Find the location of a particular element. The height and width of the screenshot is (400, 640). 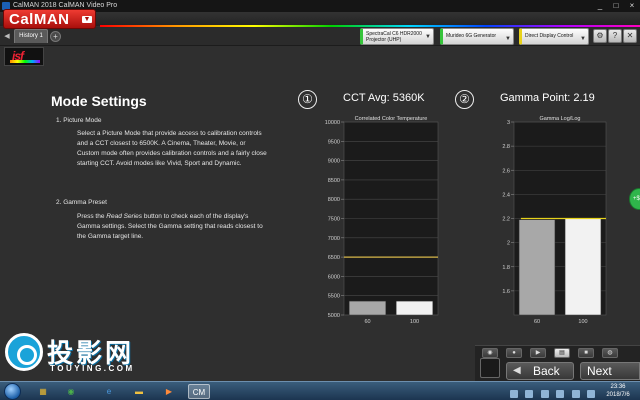

step-2-heading: 2. Gamma Preset is located at coordinates (81, 202).